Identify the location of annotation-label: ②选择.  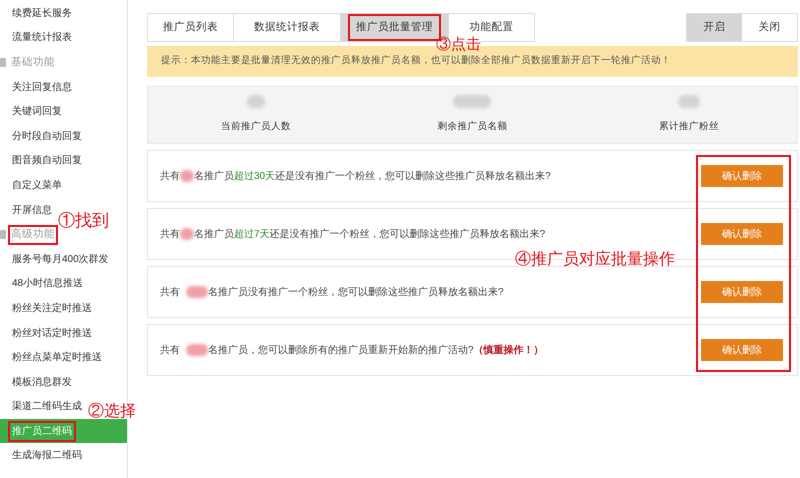
(112, 412).